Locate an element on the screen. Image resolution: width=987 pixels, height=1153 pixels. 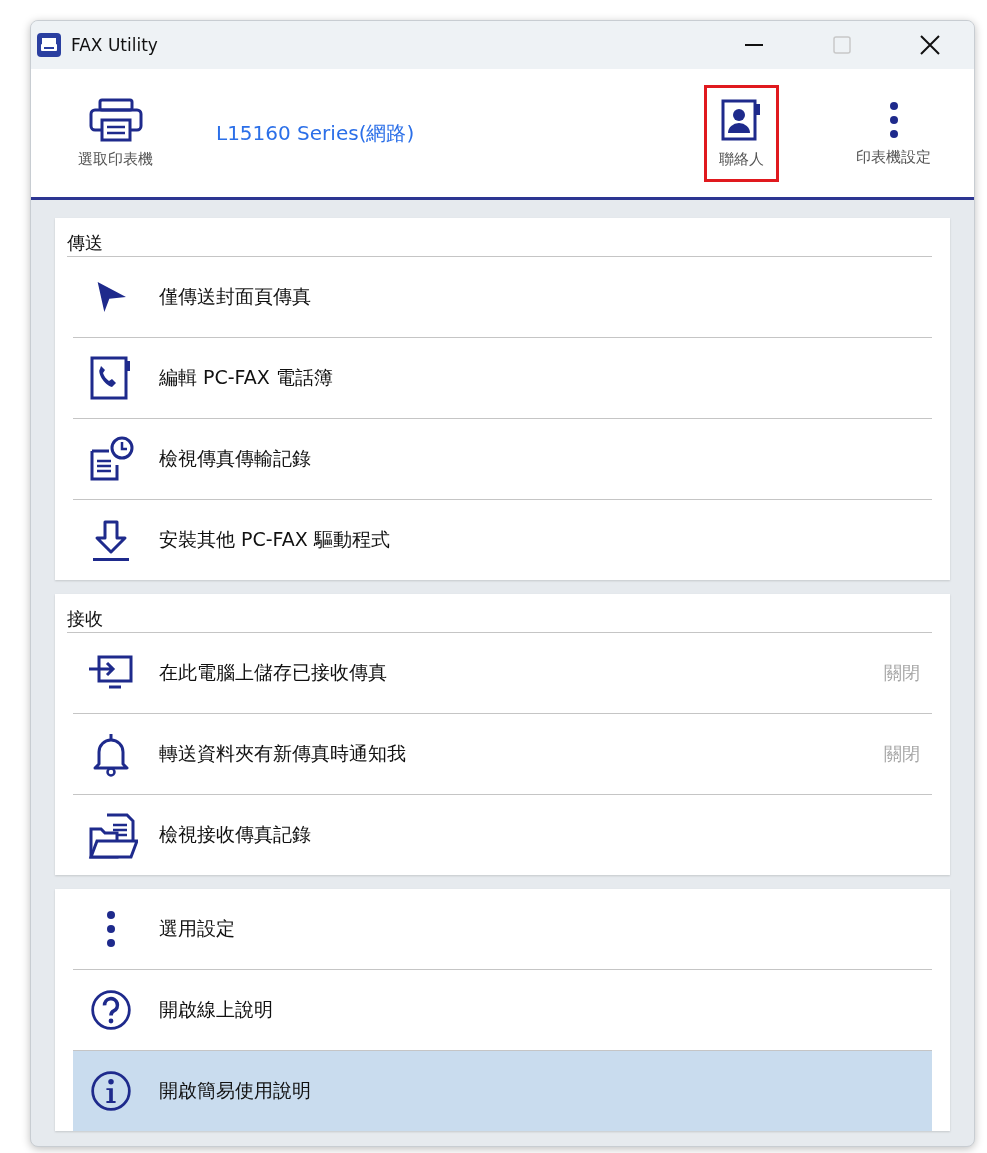
menu-item-label: 轉送資料夾有新傳真時通知我 is located at coordinates (283, 753).